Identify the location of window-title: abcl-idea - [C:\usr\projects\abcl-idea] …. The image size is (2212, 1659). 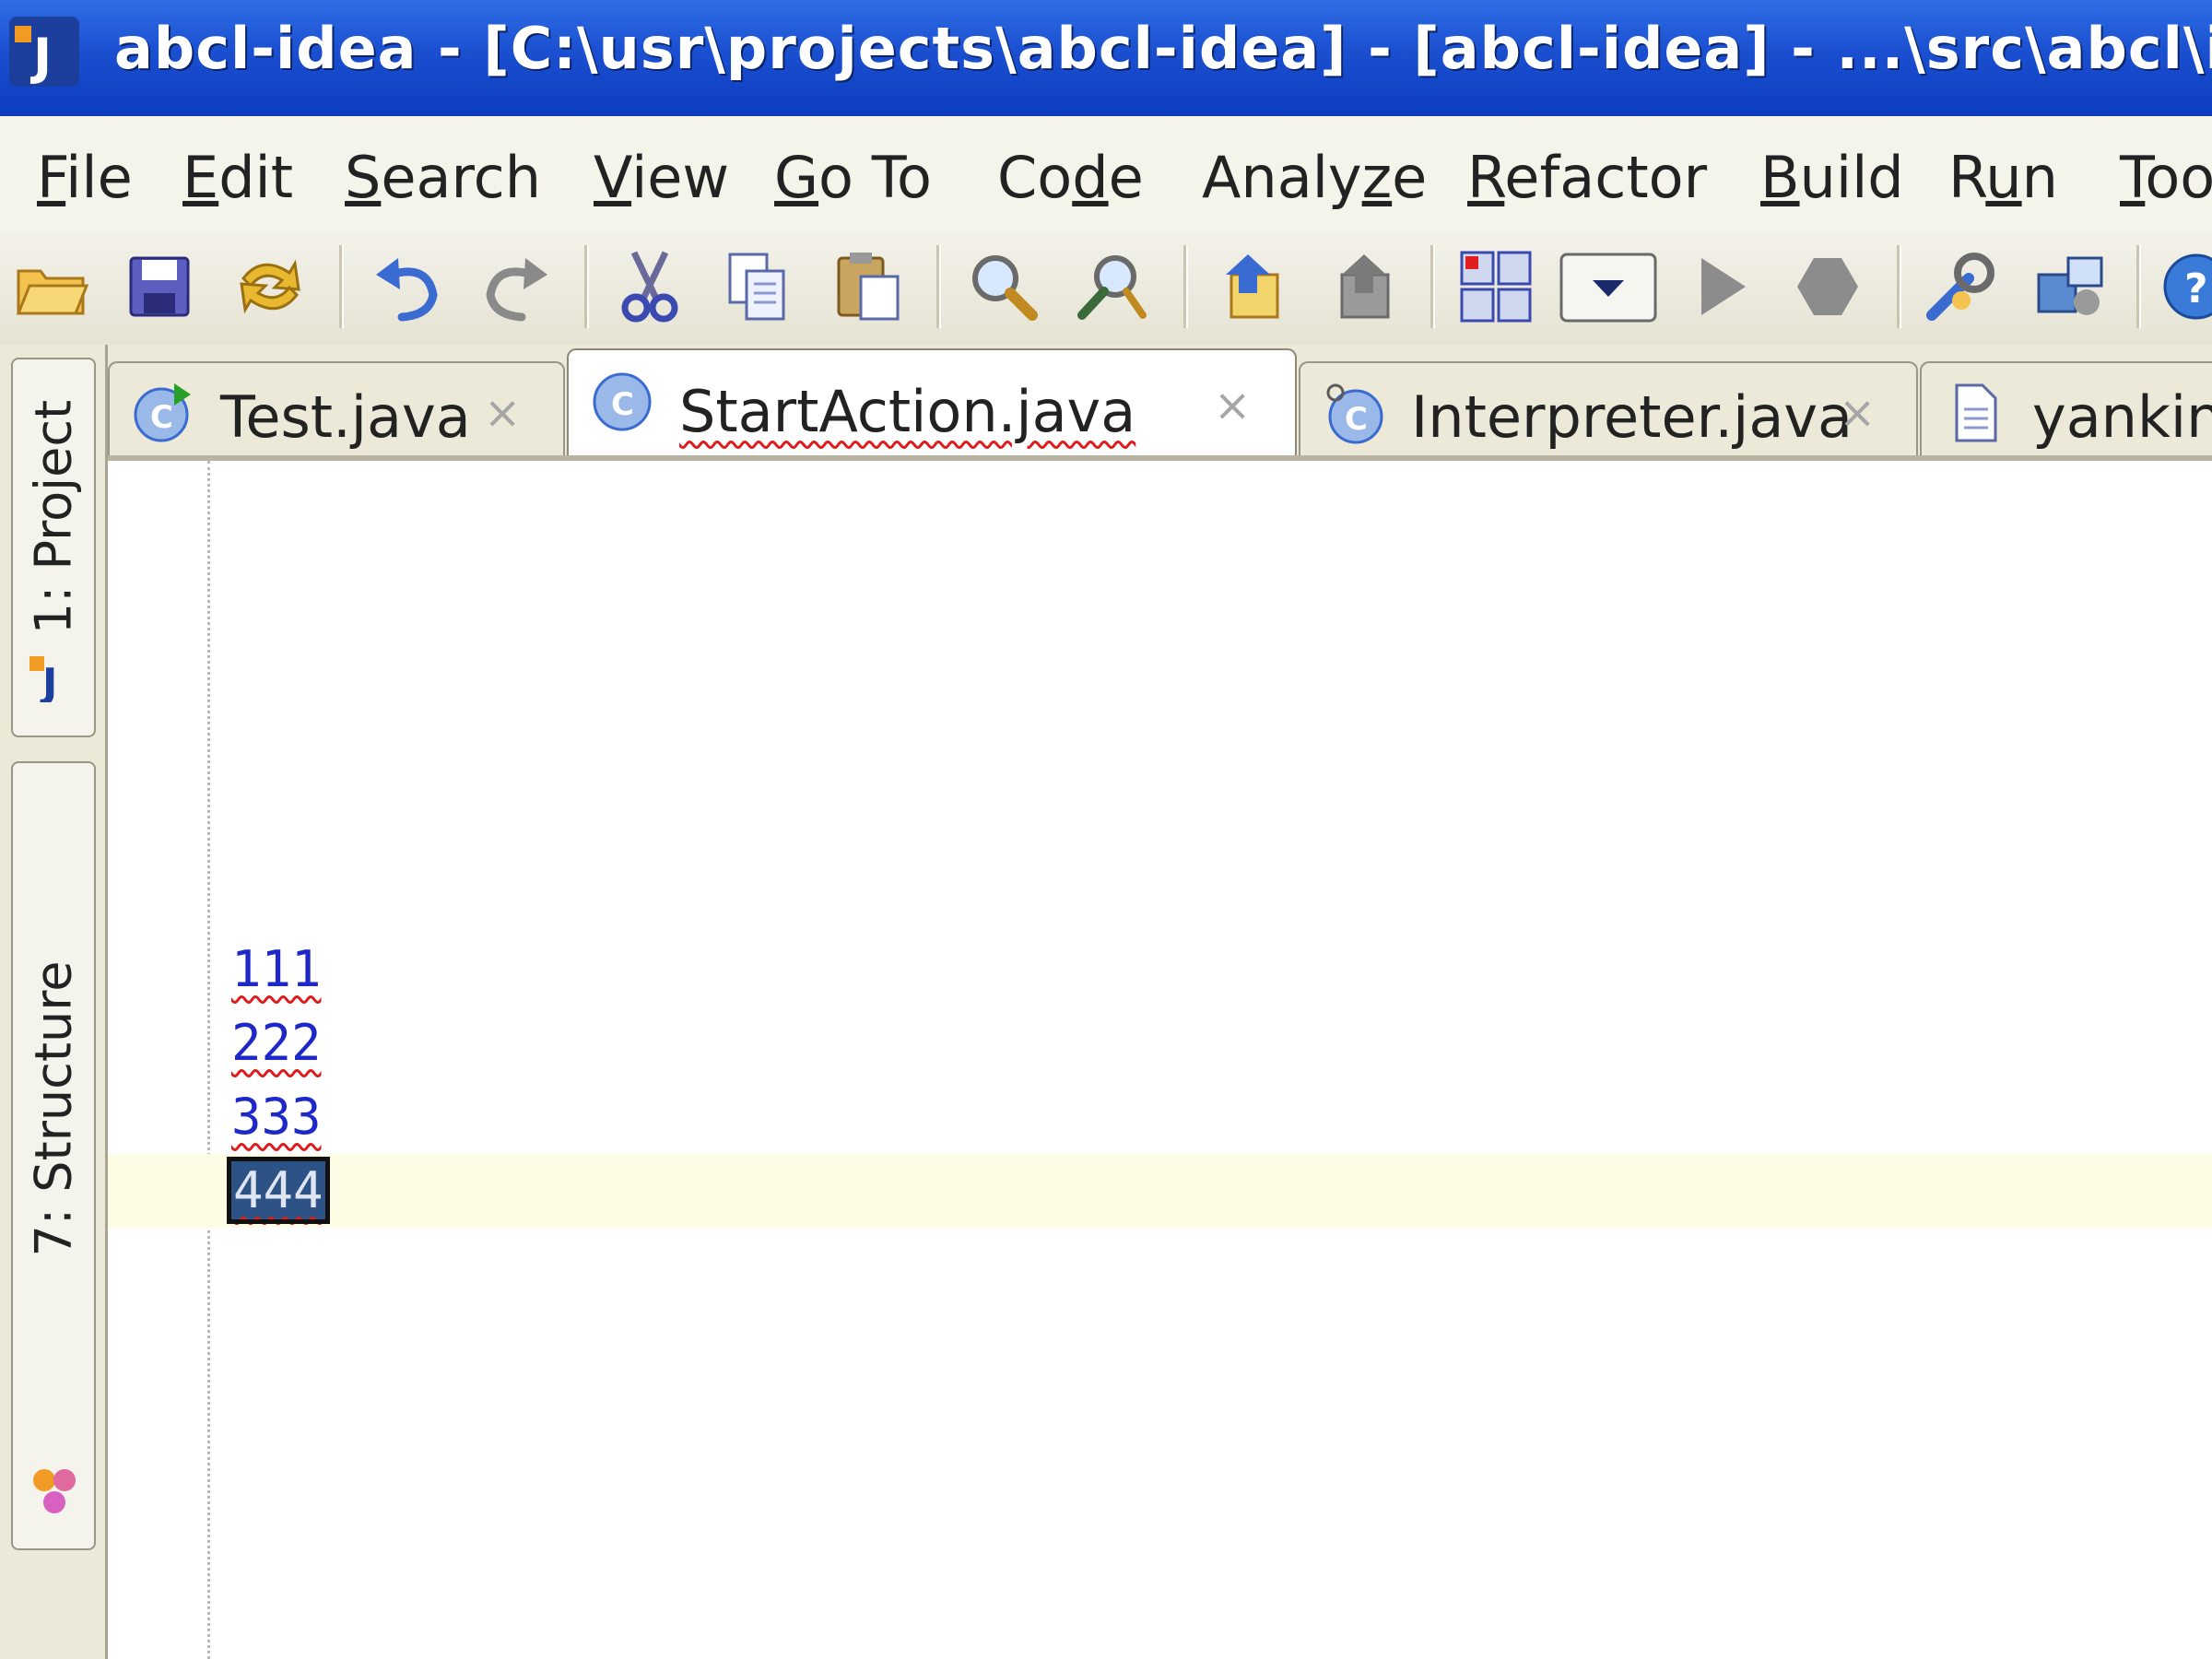
(1163, 48).